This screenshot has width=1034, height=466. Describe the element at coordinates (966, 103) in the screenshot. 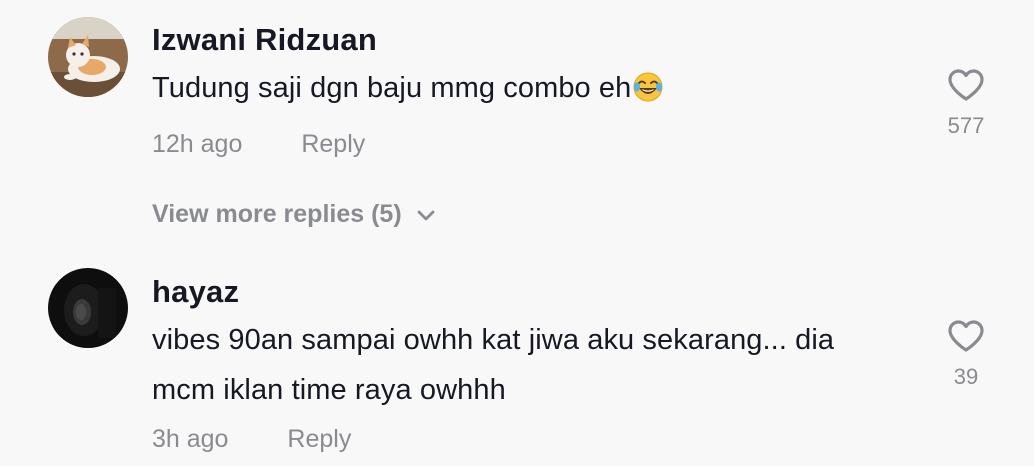

I see `like-block: 577` at that location.